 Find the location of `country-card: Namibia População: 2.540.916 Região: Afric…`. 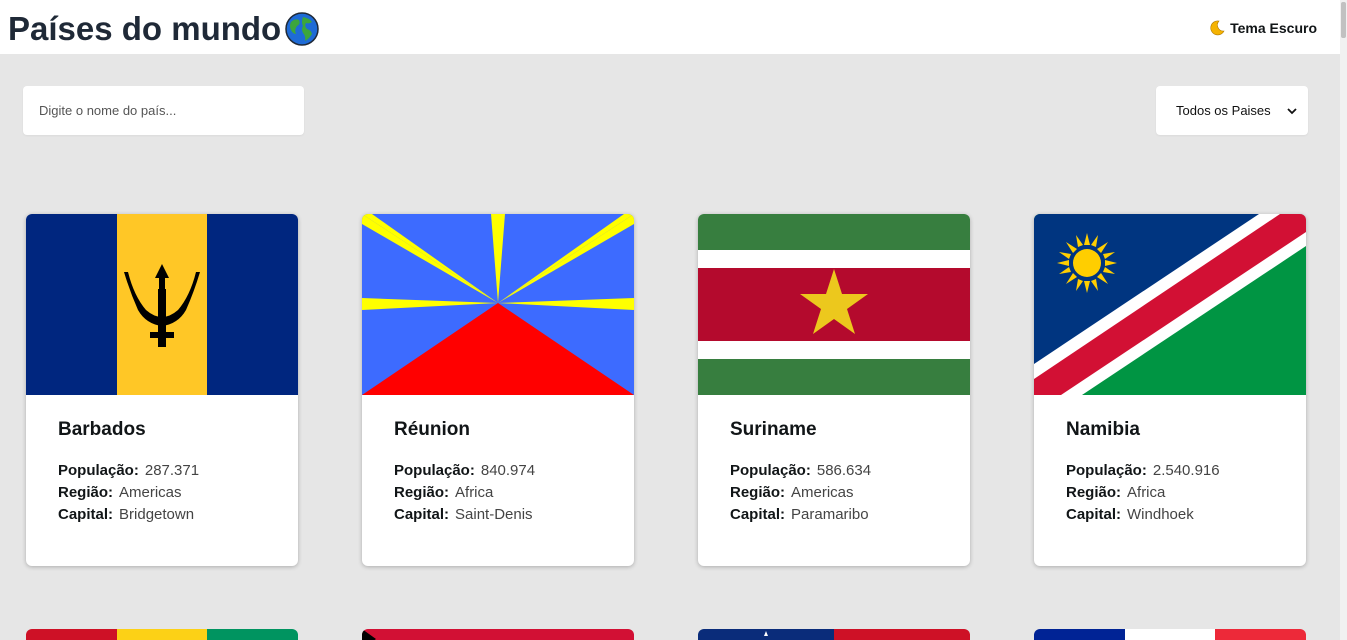

country-card: Namibia População: 2.540.916 Região: Afric… is located at coordinates (1170, 390).